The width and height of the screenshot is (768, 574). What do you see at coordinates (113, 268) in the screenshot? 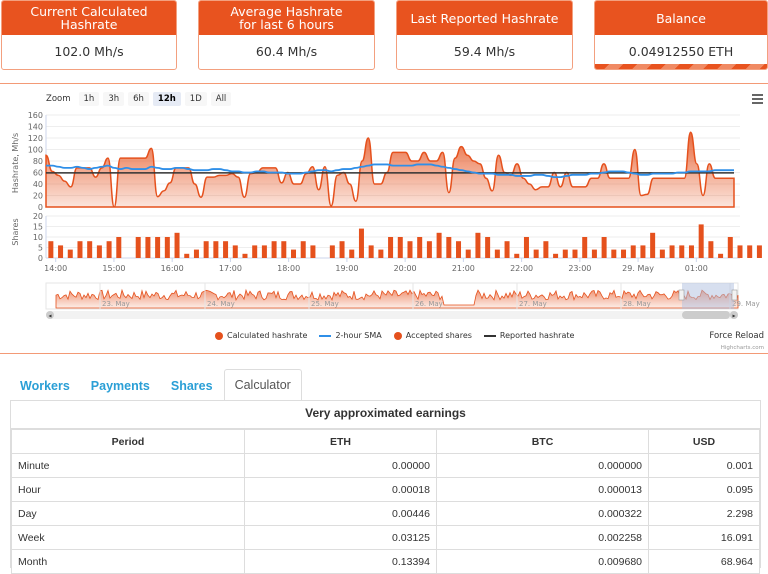
I see `x-tick-label: 15:00` at bounding box center [113, 268].